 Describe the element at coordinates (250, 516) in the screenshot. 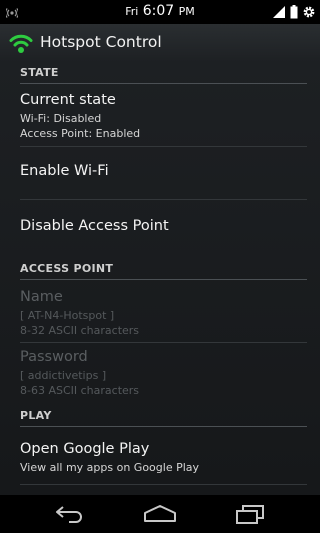

I see `recent-apps-icon` at that location.